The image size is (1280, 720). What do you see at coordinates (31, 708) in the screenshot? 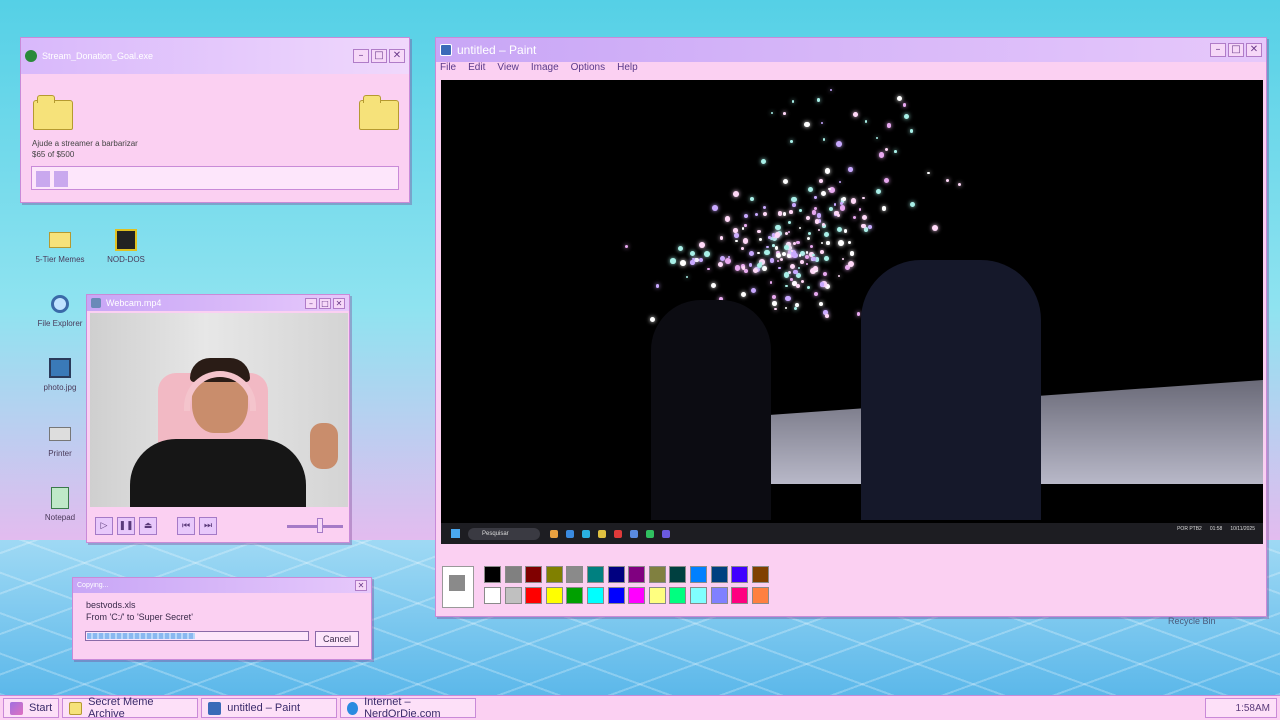
I see `start-button: Start` at bounding box center [31, 708].